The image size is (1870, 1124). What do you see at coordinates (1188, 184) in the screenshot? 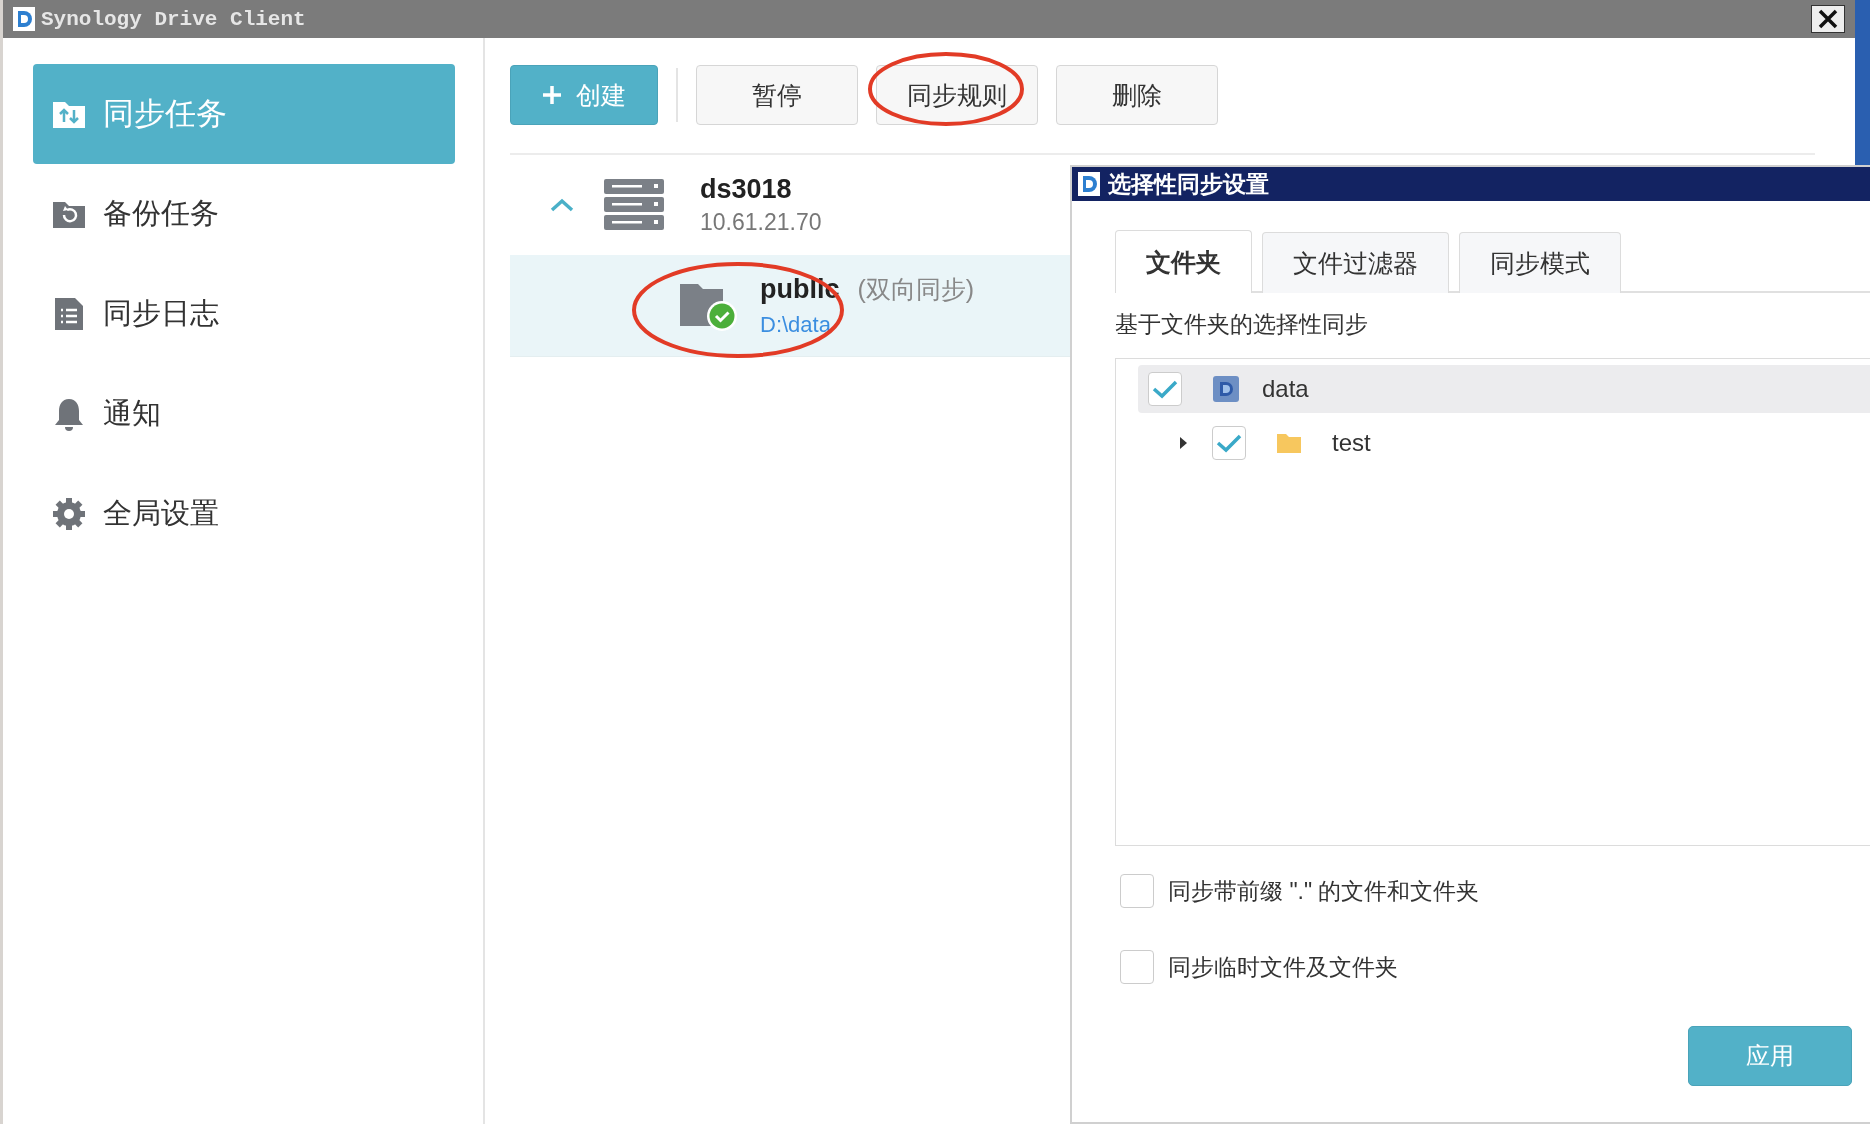
I see `dialog-title: 选择性同步设置` at bounding box center [1188, 184].